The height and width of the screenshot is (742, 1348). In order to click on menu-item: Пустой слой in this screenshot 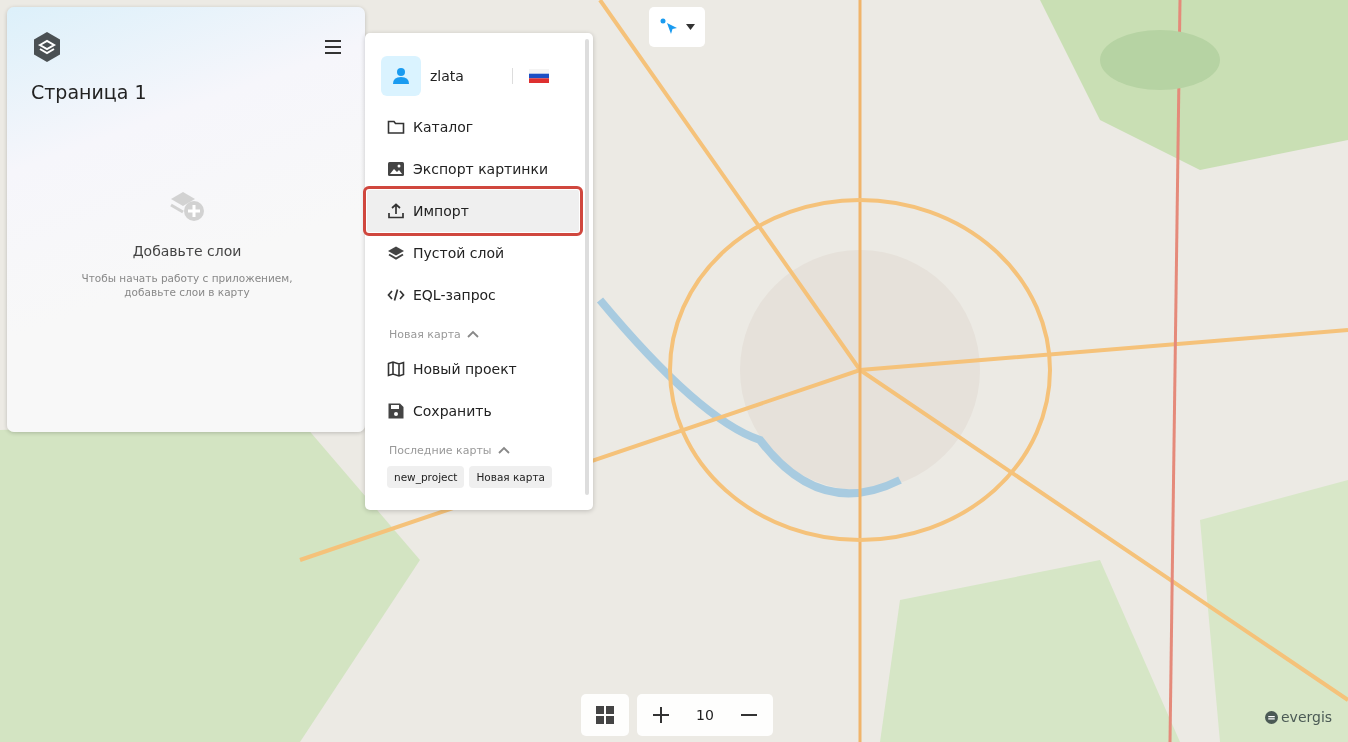, I will do `click(473, 253)`.